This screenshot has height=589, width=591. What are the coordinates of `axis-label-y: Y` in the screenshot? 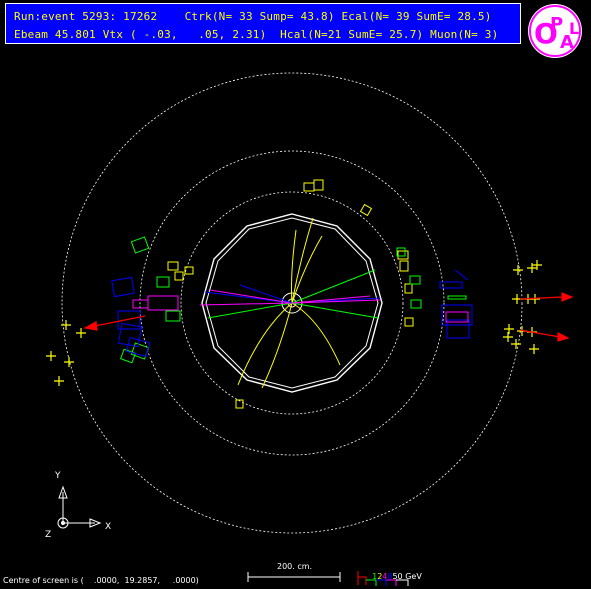 It's located at (58, 476).